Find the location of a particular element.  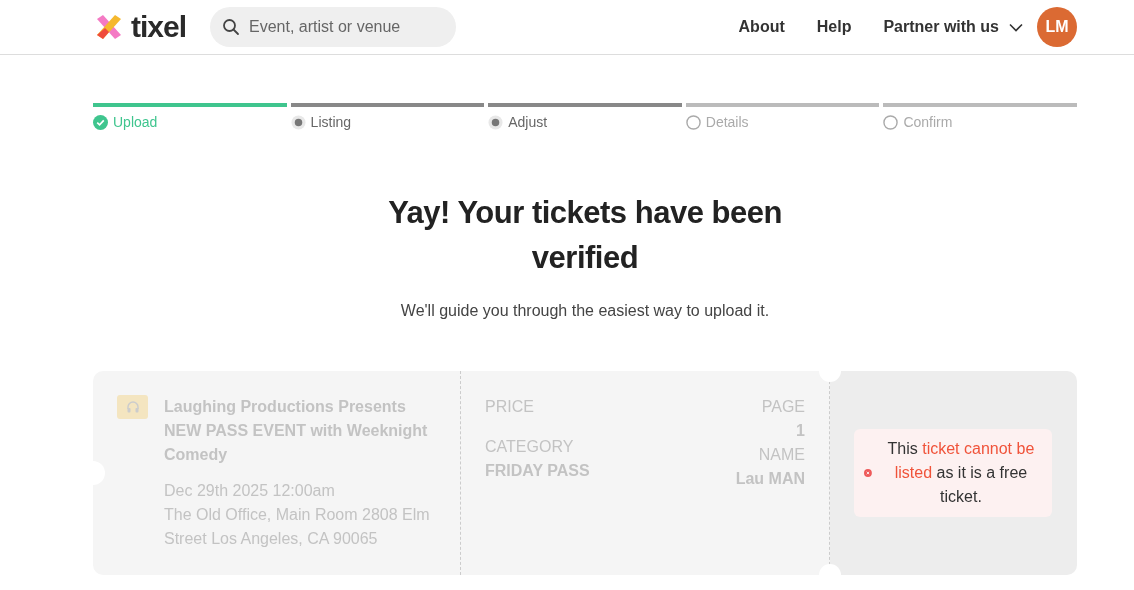

error-text: This ticket cannot be listed as it is a free ticket. is located at coordinates (961, 473).